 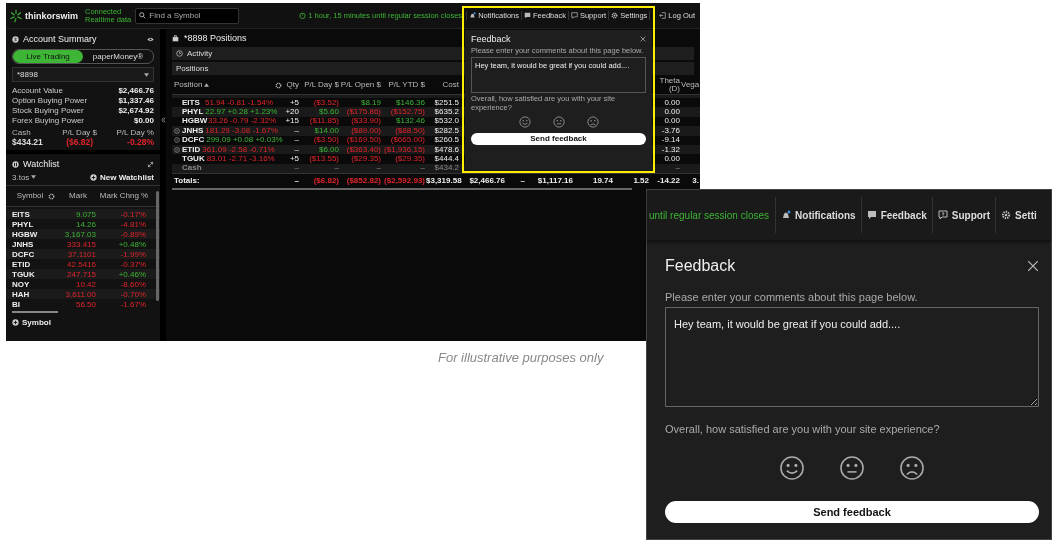 What do you see at coordinates (30, 196) in the screenshot?
I see `column-header: Symbol` at bounding box center [30, 196].